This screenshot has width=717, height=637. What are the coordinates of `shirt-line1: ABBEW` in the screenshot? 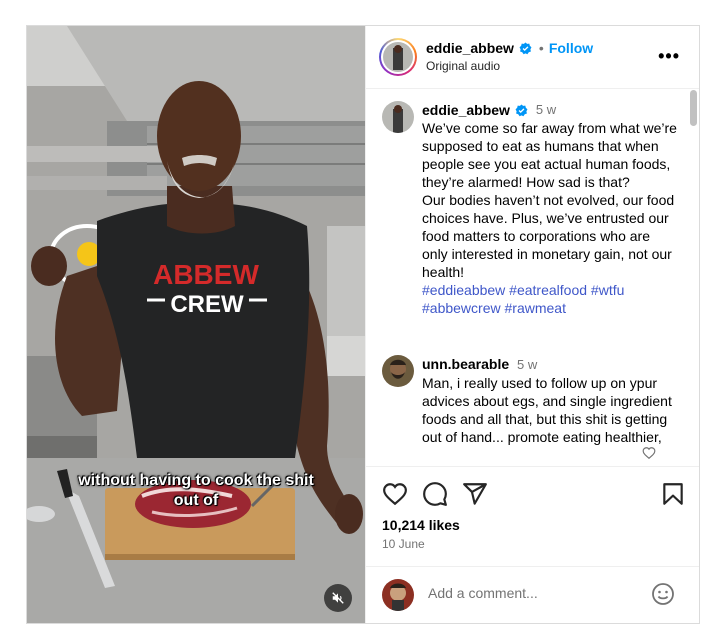 It's located at (206, 274).